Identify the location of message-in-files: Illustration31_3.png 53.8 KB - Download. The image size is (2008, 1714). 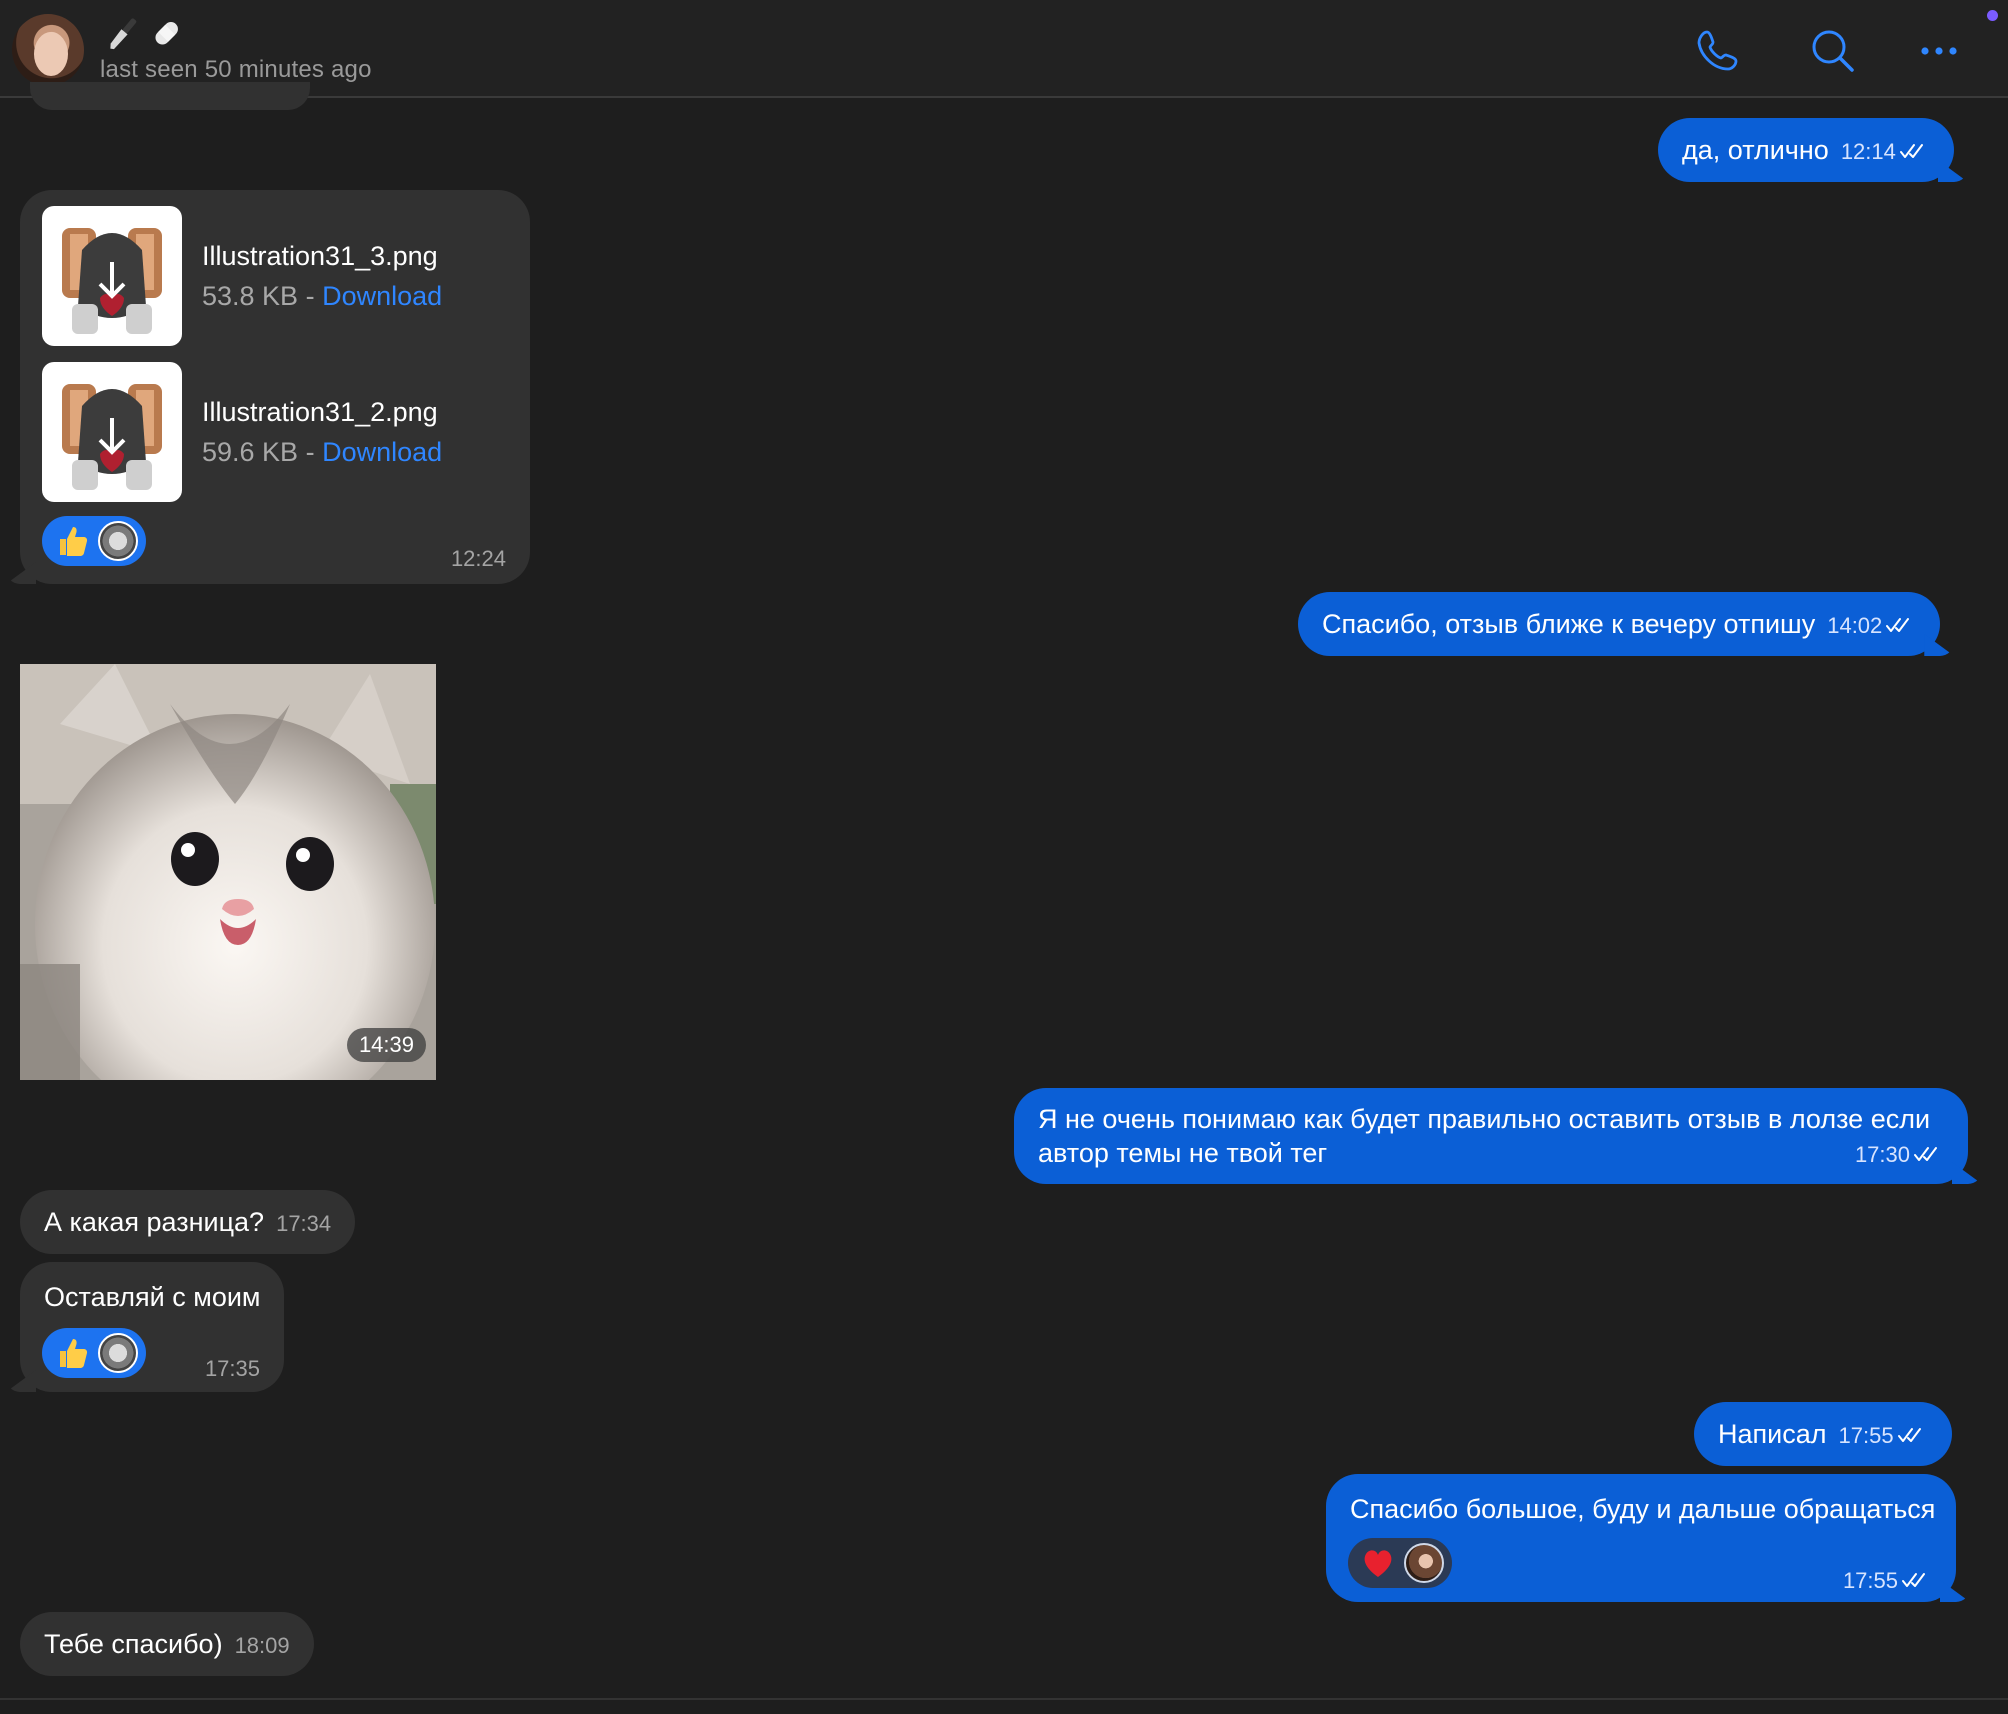
(275, 387).